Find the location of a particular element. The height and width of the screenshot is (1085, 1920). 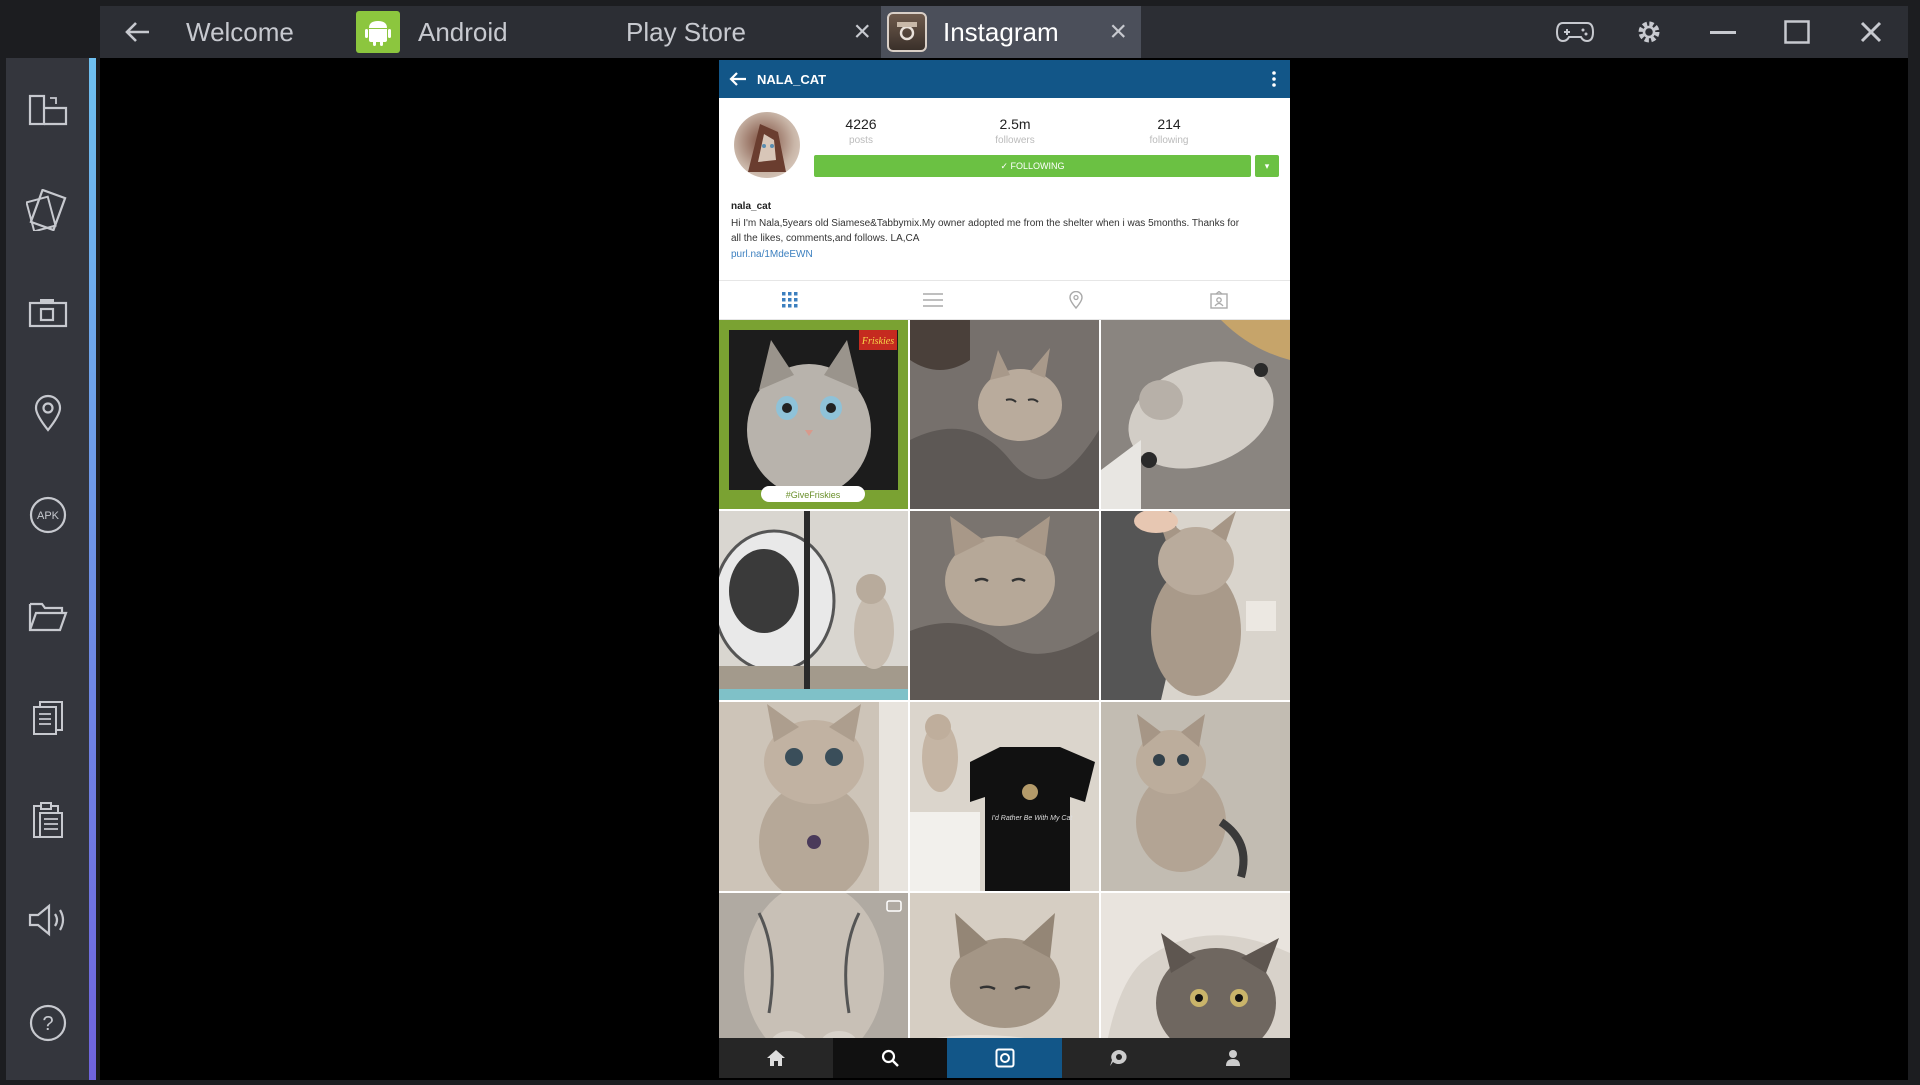

instagram-back-button is located at coordinates (738, 79).